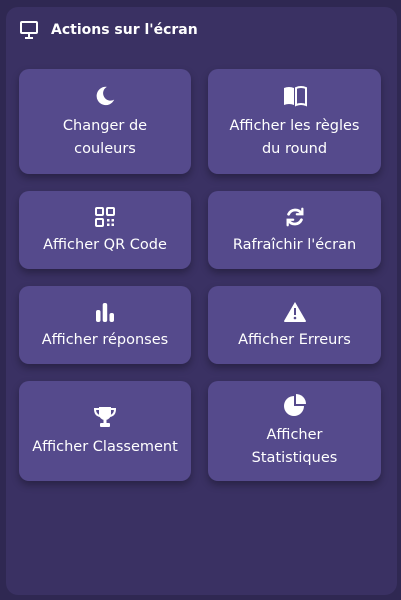 The height and width of the screenshot is (600, 401). Describe the element at coordinates (105, 244) in the screenshot. I see `show-qr-code-label: Afficher QR Code` at that location.